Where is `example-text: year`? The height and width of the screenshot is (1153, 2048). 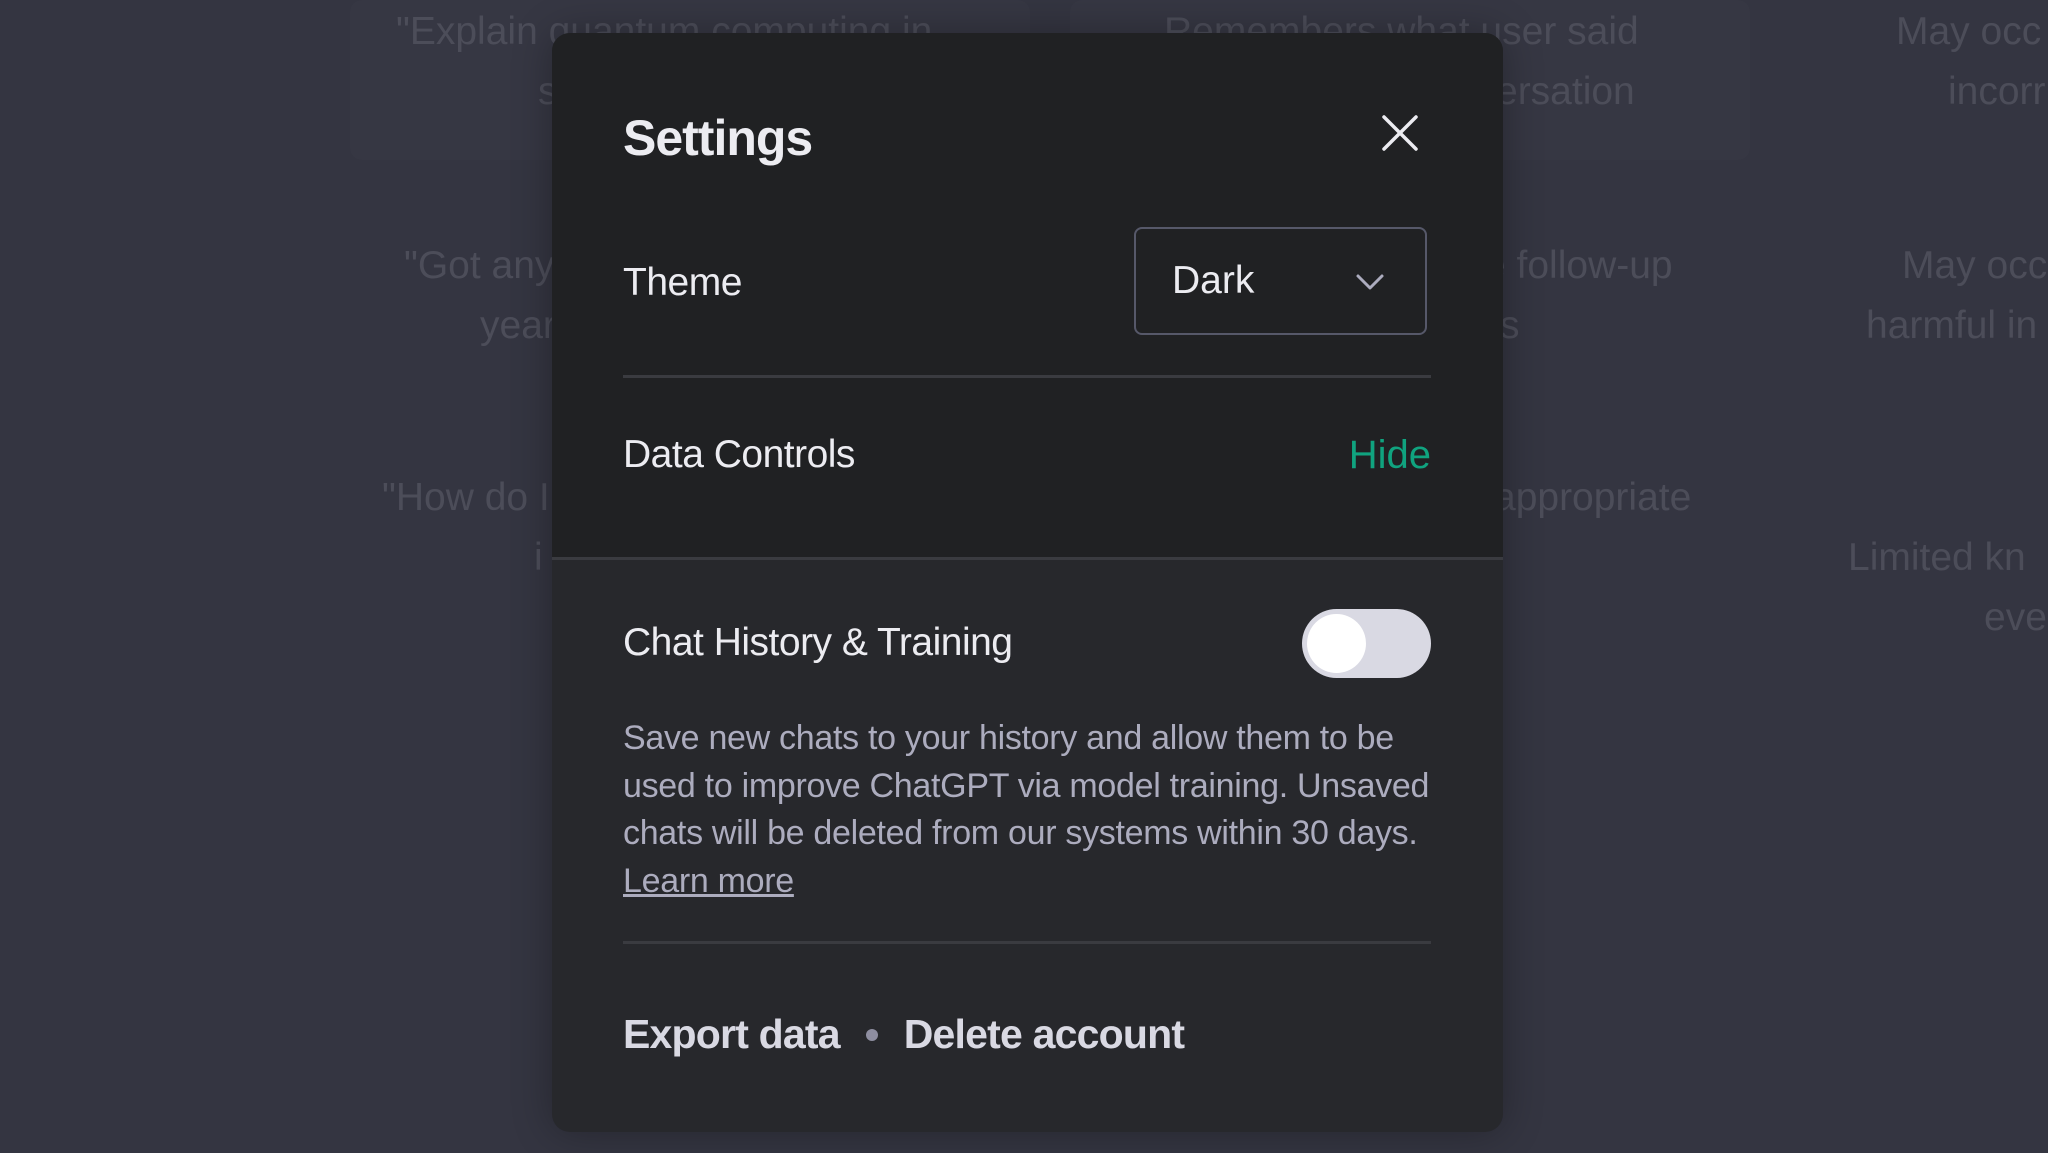 example-text: year is located at coordinates (518, 325).